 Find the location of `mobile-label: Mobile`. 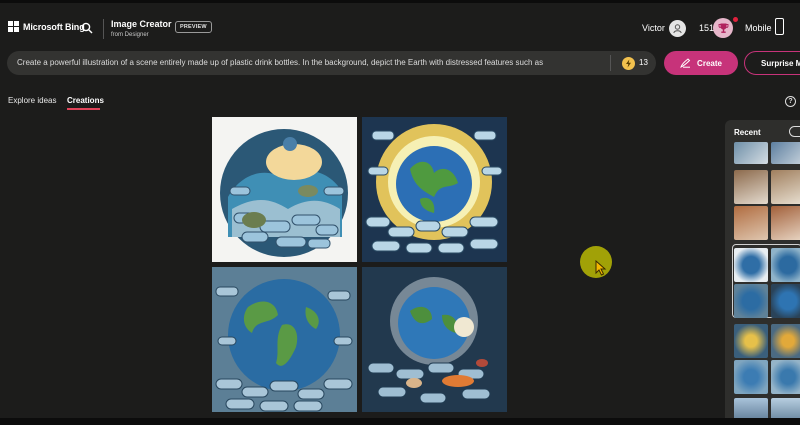

mobile-label: Mobile is located at coordinates (758, 28).